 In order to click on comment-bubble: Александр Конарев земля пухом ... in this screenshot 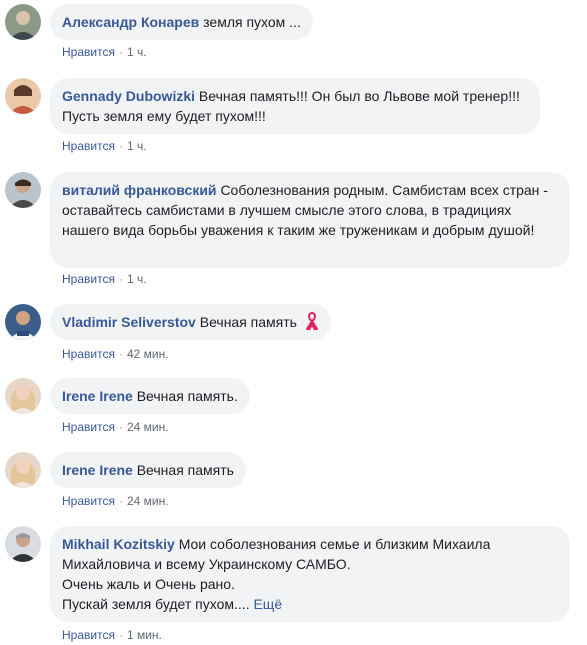, I will do `click(181, 22)`.